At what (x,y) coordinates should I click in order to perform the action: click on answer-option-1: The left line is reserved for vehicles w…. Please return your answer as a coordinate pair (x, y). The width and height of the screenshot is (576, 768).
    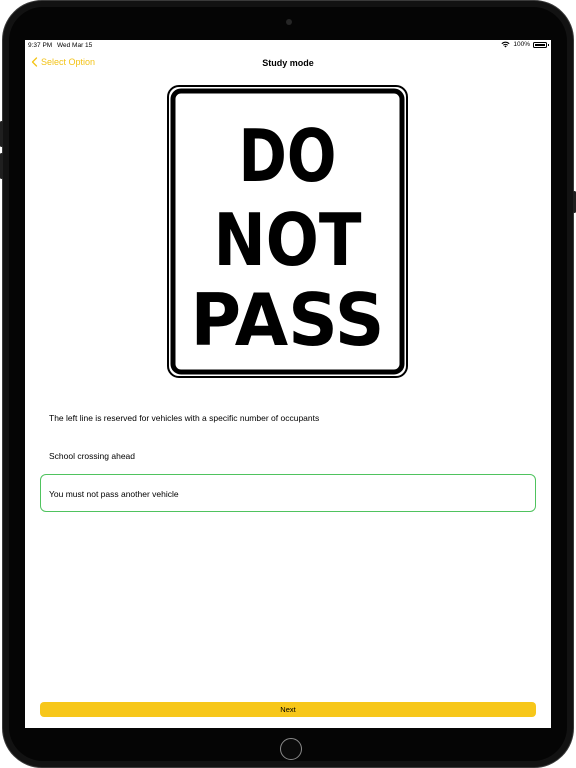
    Looking at the image, I should click on (288, 417).